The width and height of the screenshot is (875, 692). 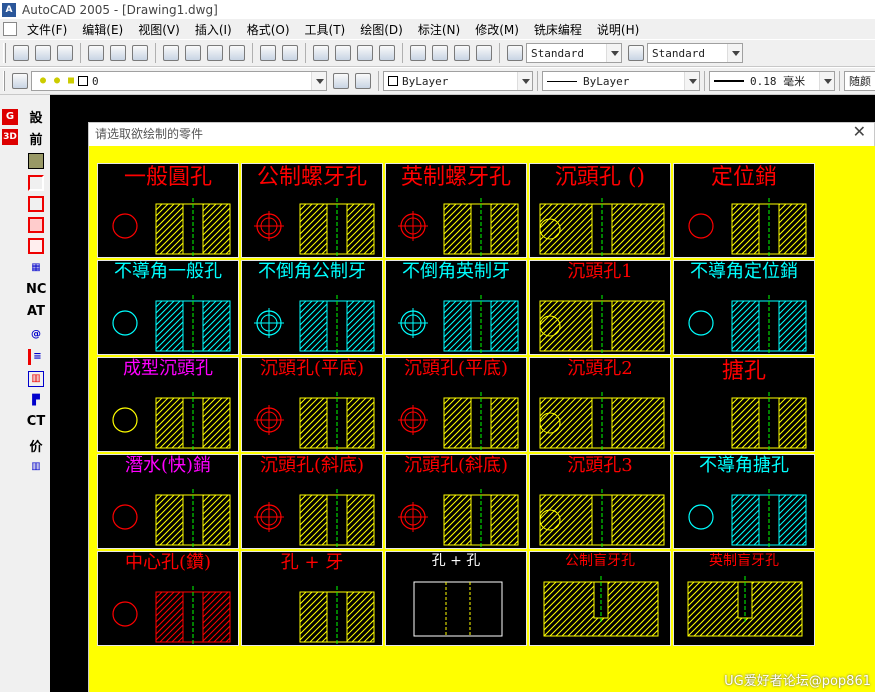 What do you see at coordinates (36, 379) in the screenshot?
I see `table-tool-icon: ▥` at bounding box center [36, 379].